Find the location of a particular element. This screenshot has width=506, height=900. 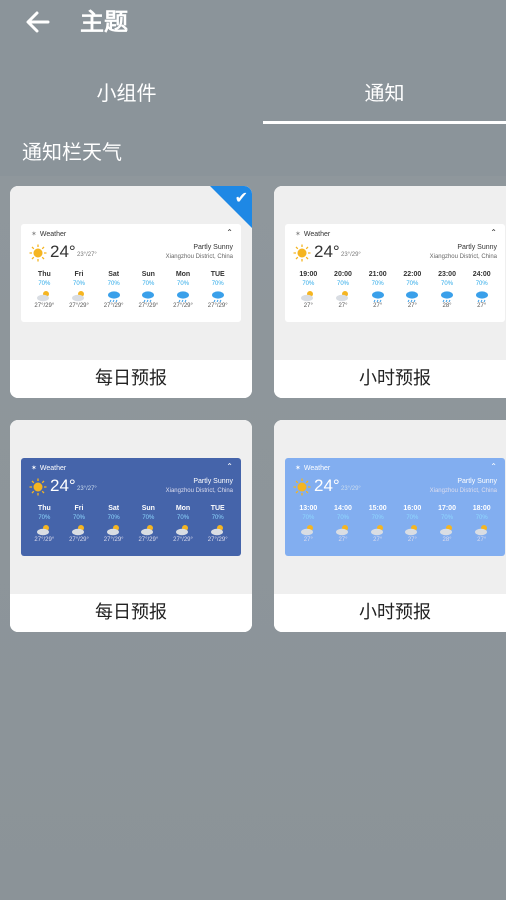

sun-icon is located at coordinates (302, 253).